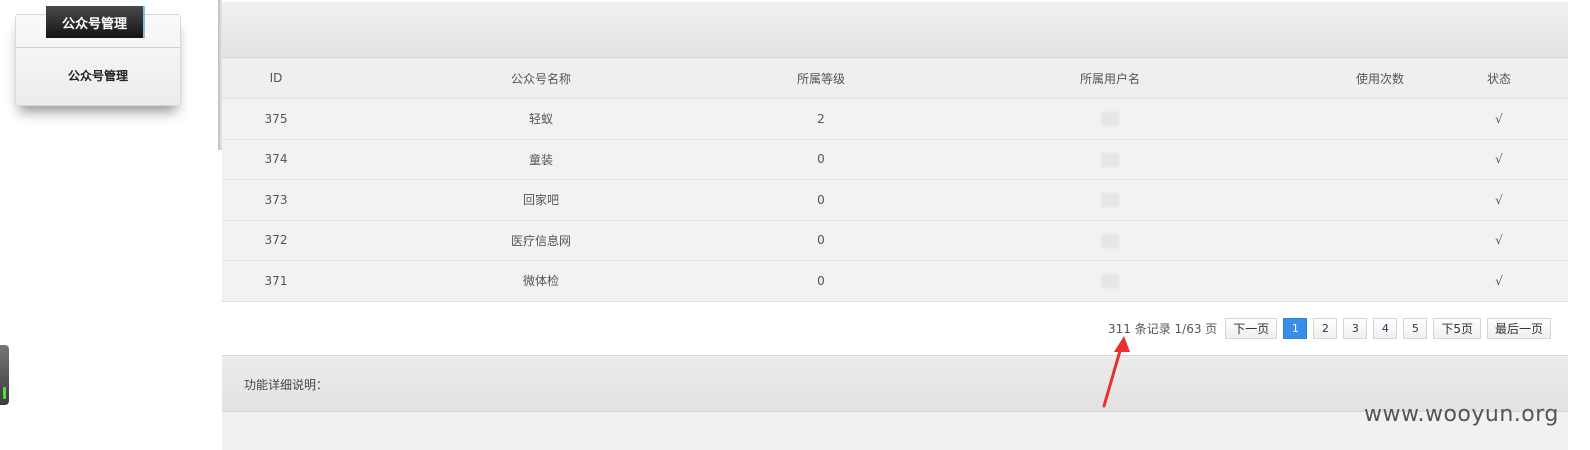 Image resolution: width=1590 pixels, height=450 pixels. Describe the element at coordinates (541, 119) in the screenshot. I see `cell-name: 轻蚁` at that location.